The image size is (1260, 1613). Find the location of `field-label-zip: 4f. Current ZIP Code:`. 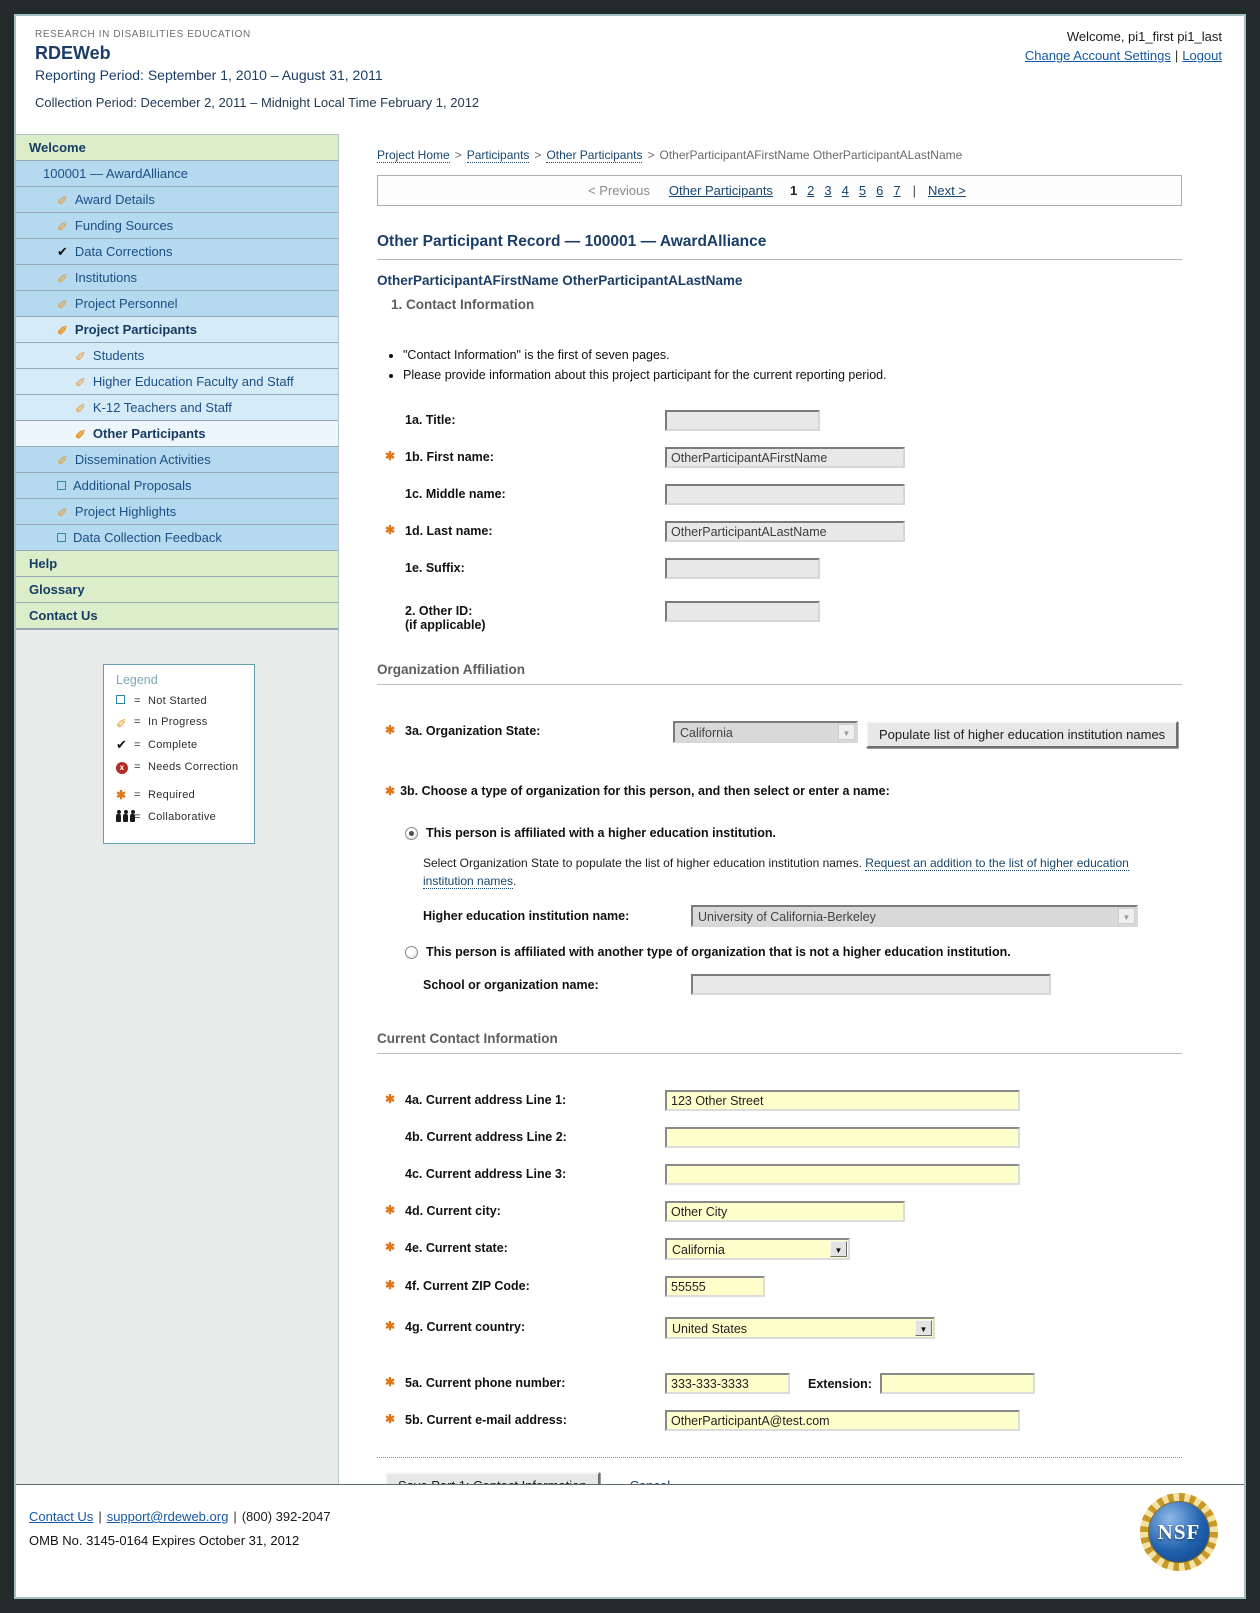

field-label-zip: 4f. Current ZIP Code: is located at coordinates (467, 1286).